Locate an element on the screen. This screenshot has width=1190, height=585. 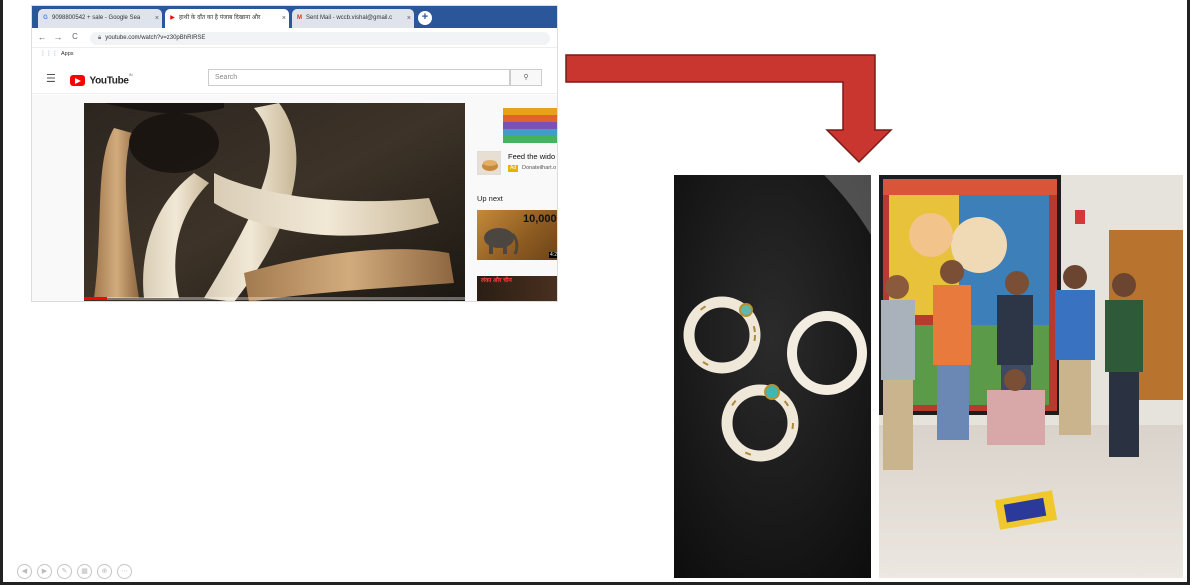
lock-icon: 🔒︎ is located at coordinates (100, 38).